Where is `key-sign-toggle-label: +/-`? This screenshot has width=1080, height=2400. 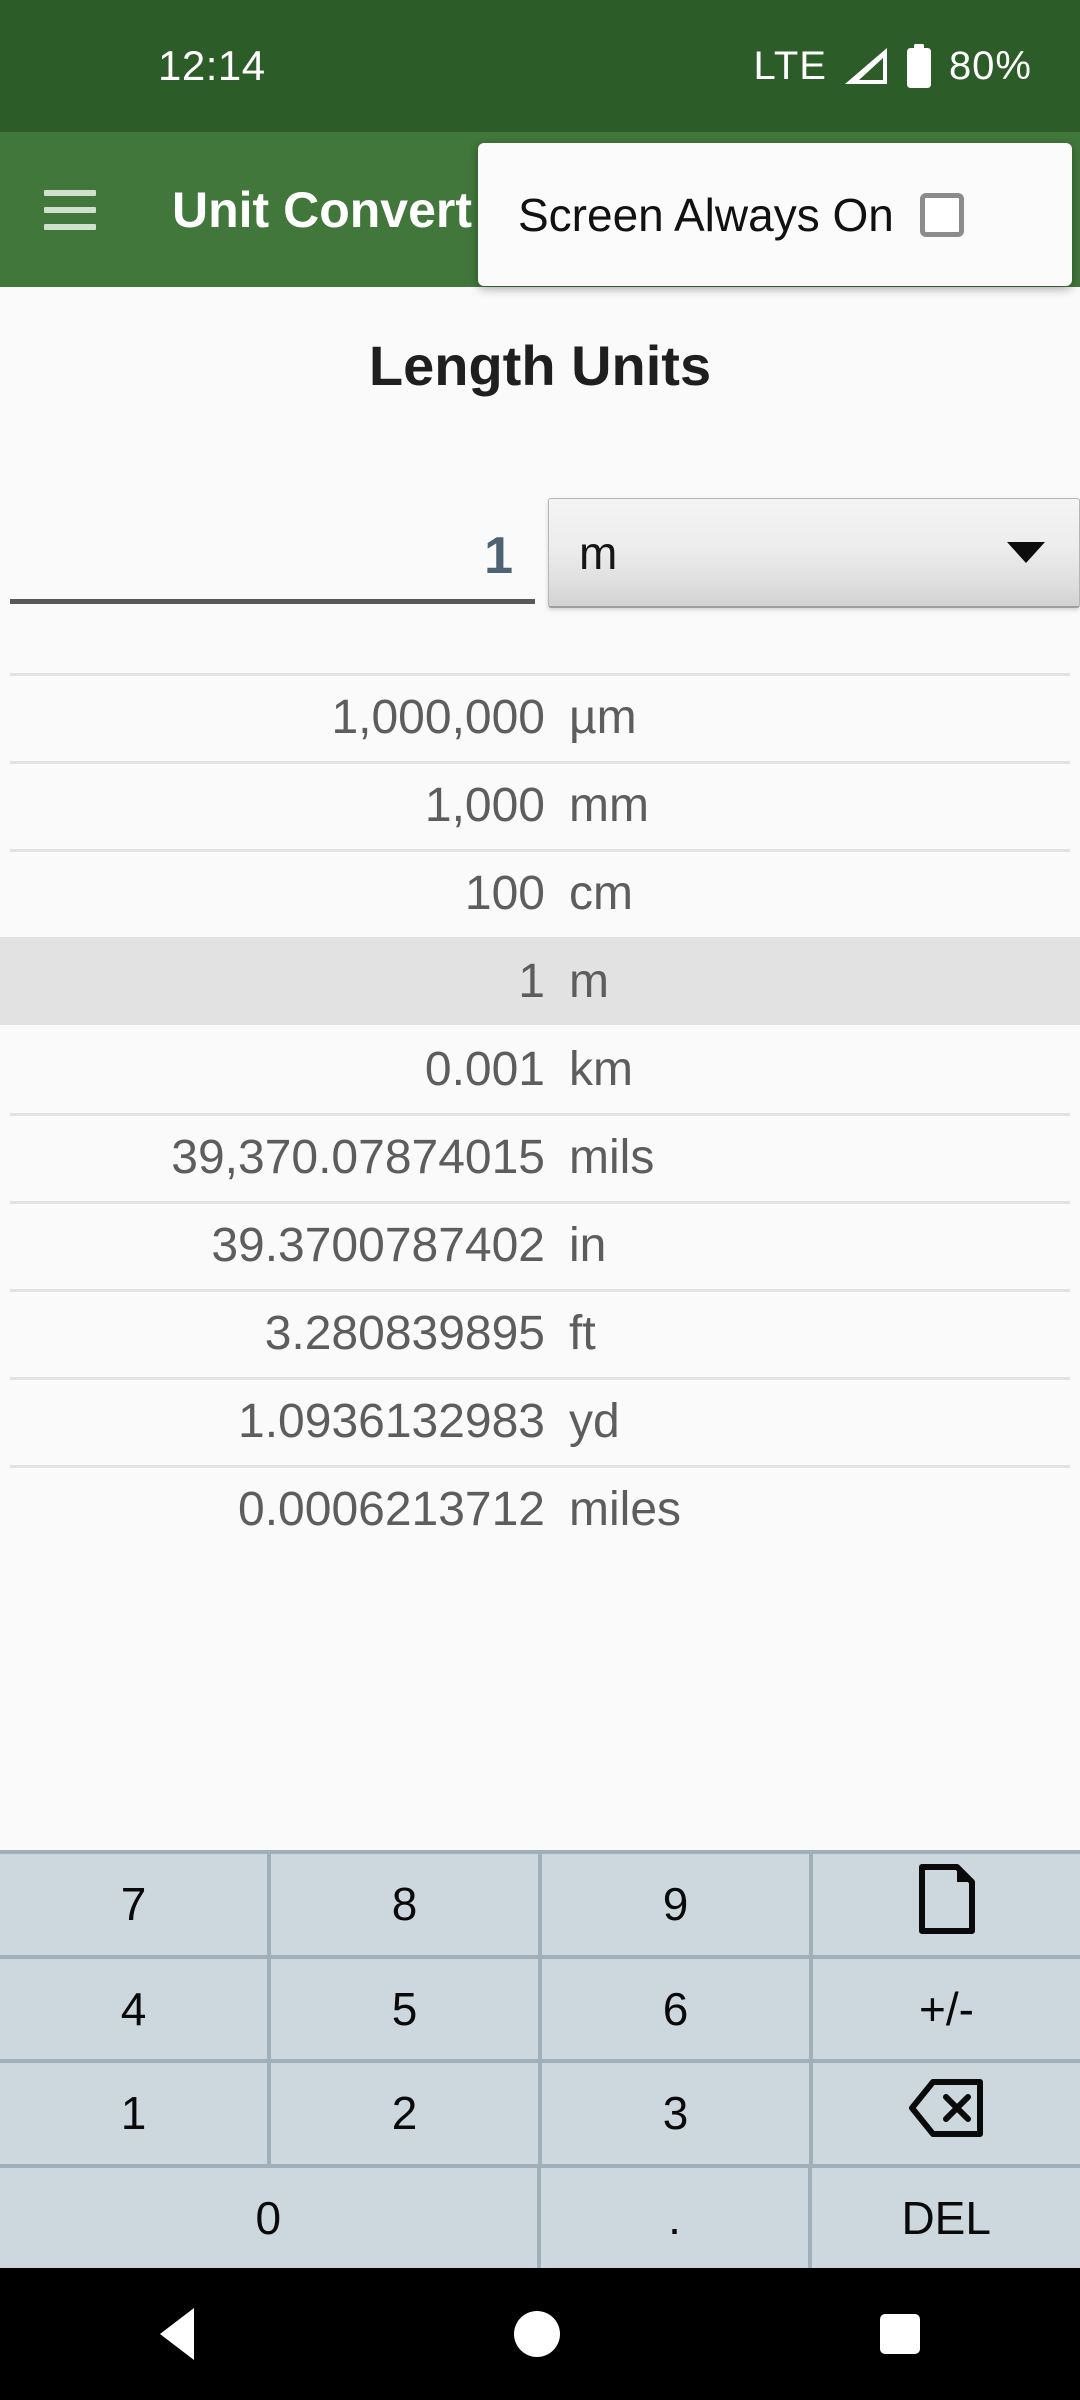
key-sign-toggle-label: +/- is located at coordinates (946, 2008).